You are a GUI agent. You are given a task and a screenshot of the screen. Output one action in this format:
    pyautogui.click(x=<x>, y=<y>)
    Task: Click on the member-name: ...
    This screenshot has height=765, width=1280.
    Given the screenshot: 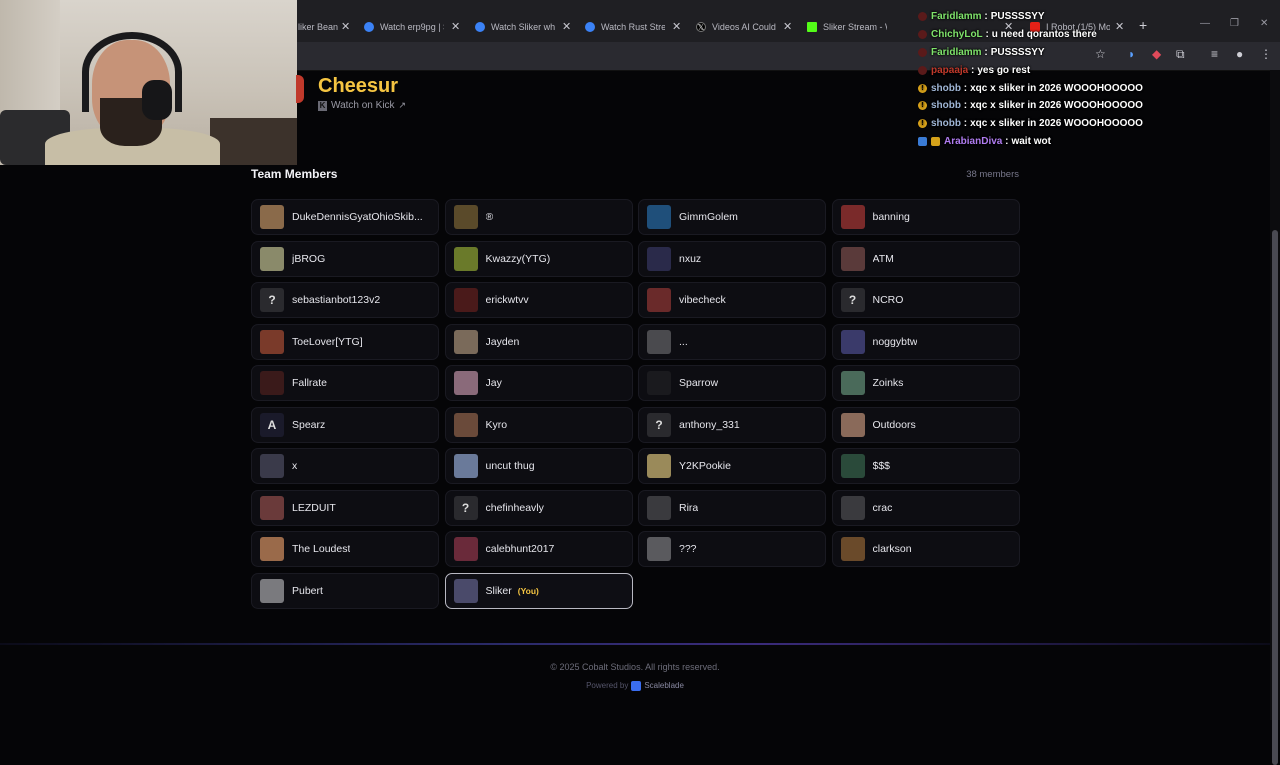 What is the action you would take?
    pyautogui.click(x=683, y=341)
    